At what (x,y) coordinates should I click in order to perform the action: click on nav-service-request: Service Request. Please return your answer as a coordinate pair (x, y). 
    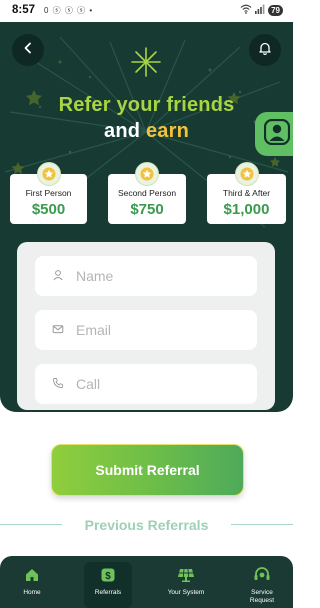
    Looking at the image, I should click on (262, 582).